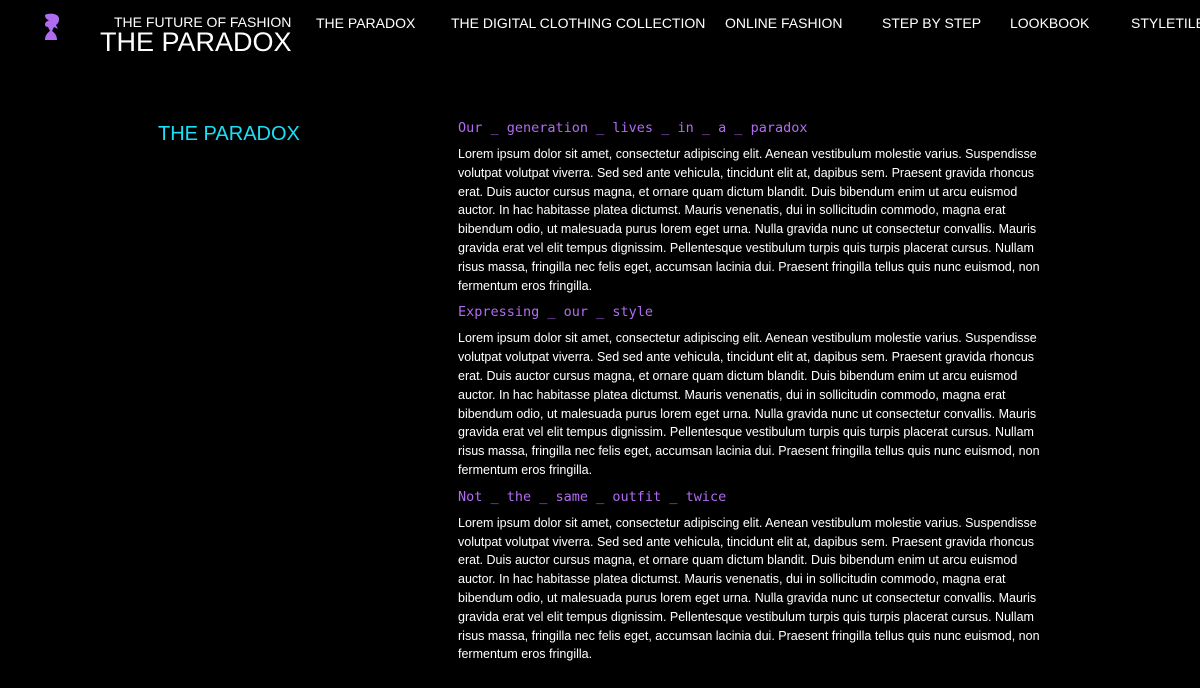  Describe the element at coordinates (229, 134) in the screenshot. I see `page-heading: THE PARADOX` at that location.